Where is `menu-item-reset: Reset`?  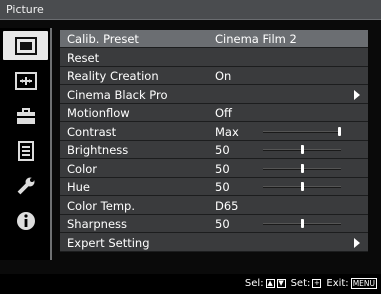 menu-item-reset: Reset is located at coordinates (214, 58).